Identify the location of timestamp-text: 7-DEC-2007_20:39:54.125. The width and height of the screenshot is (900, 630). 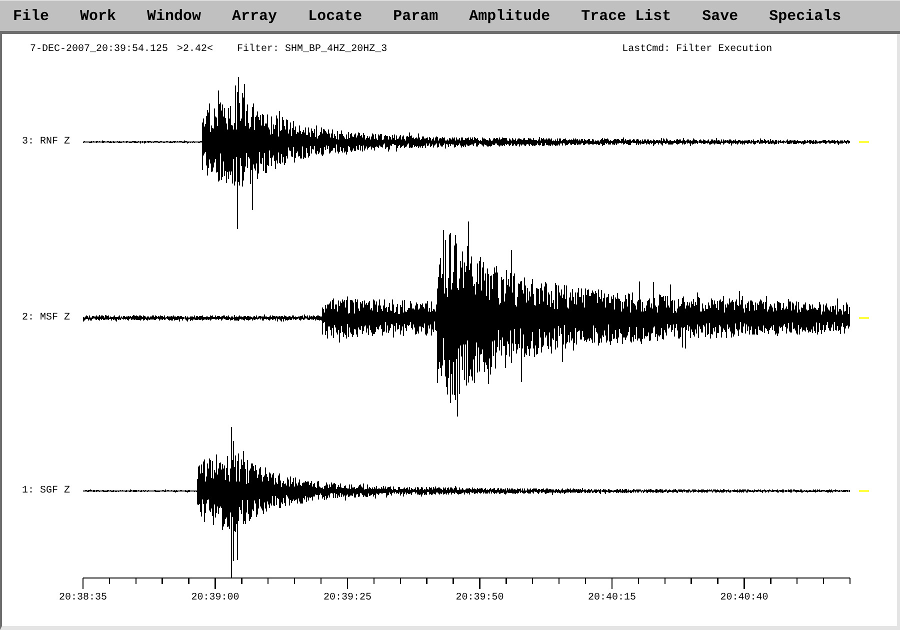
(99, 50).